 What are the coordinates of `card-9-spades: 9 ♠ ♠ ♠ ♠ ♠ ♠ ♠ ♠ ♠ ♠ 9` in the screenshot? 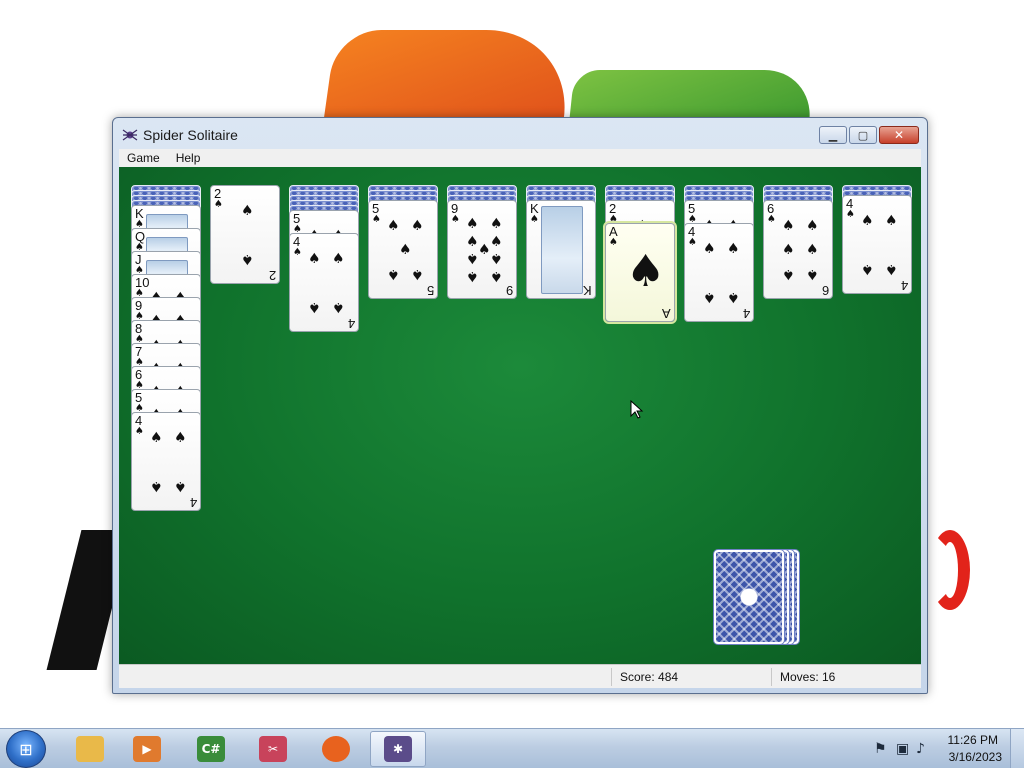 It's located at (482, 249).